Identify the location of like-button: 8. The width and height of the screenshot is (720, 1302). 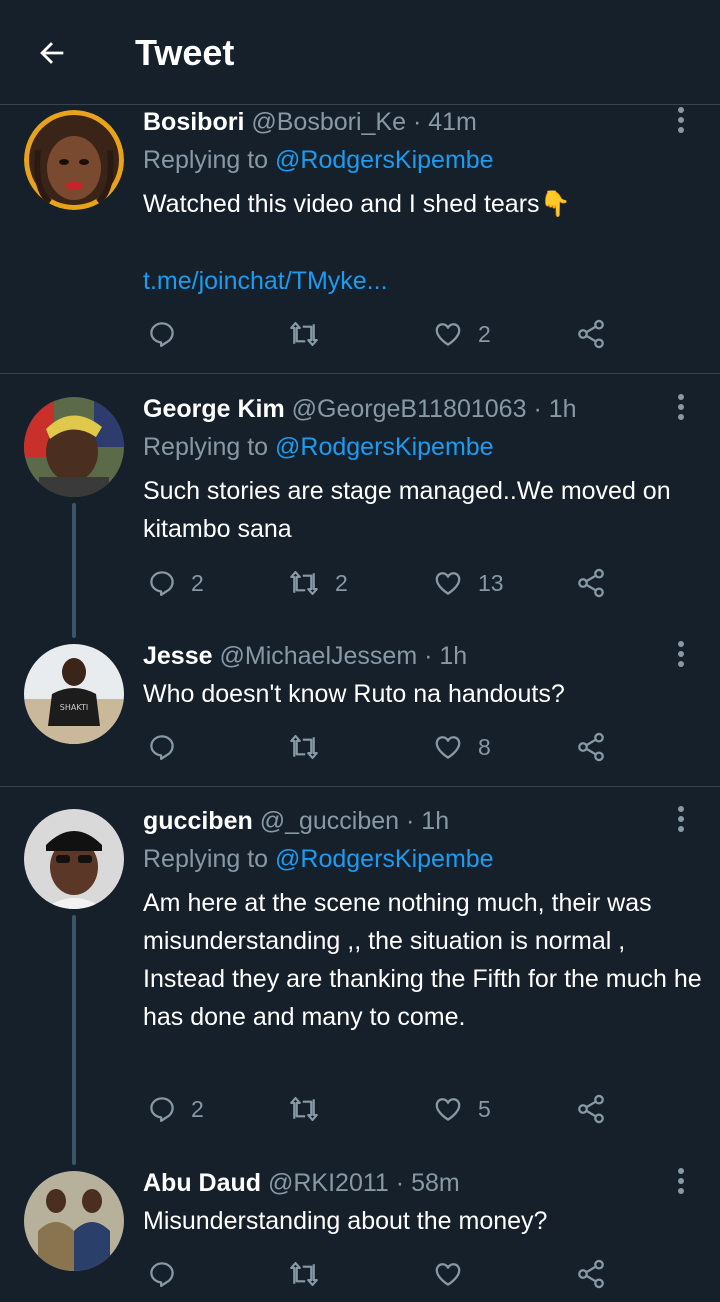
(461, 747).